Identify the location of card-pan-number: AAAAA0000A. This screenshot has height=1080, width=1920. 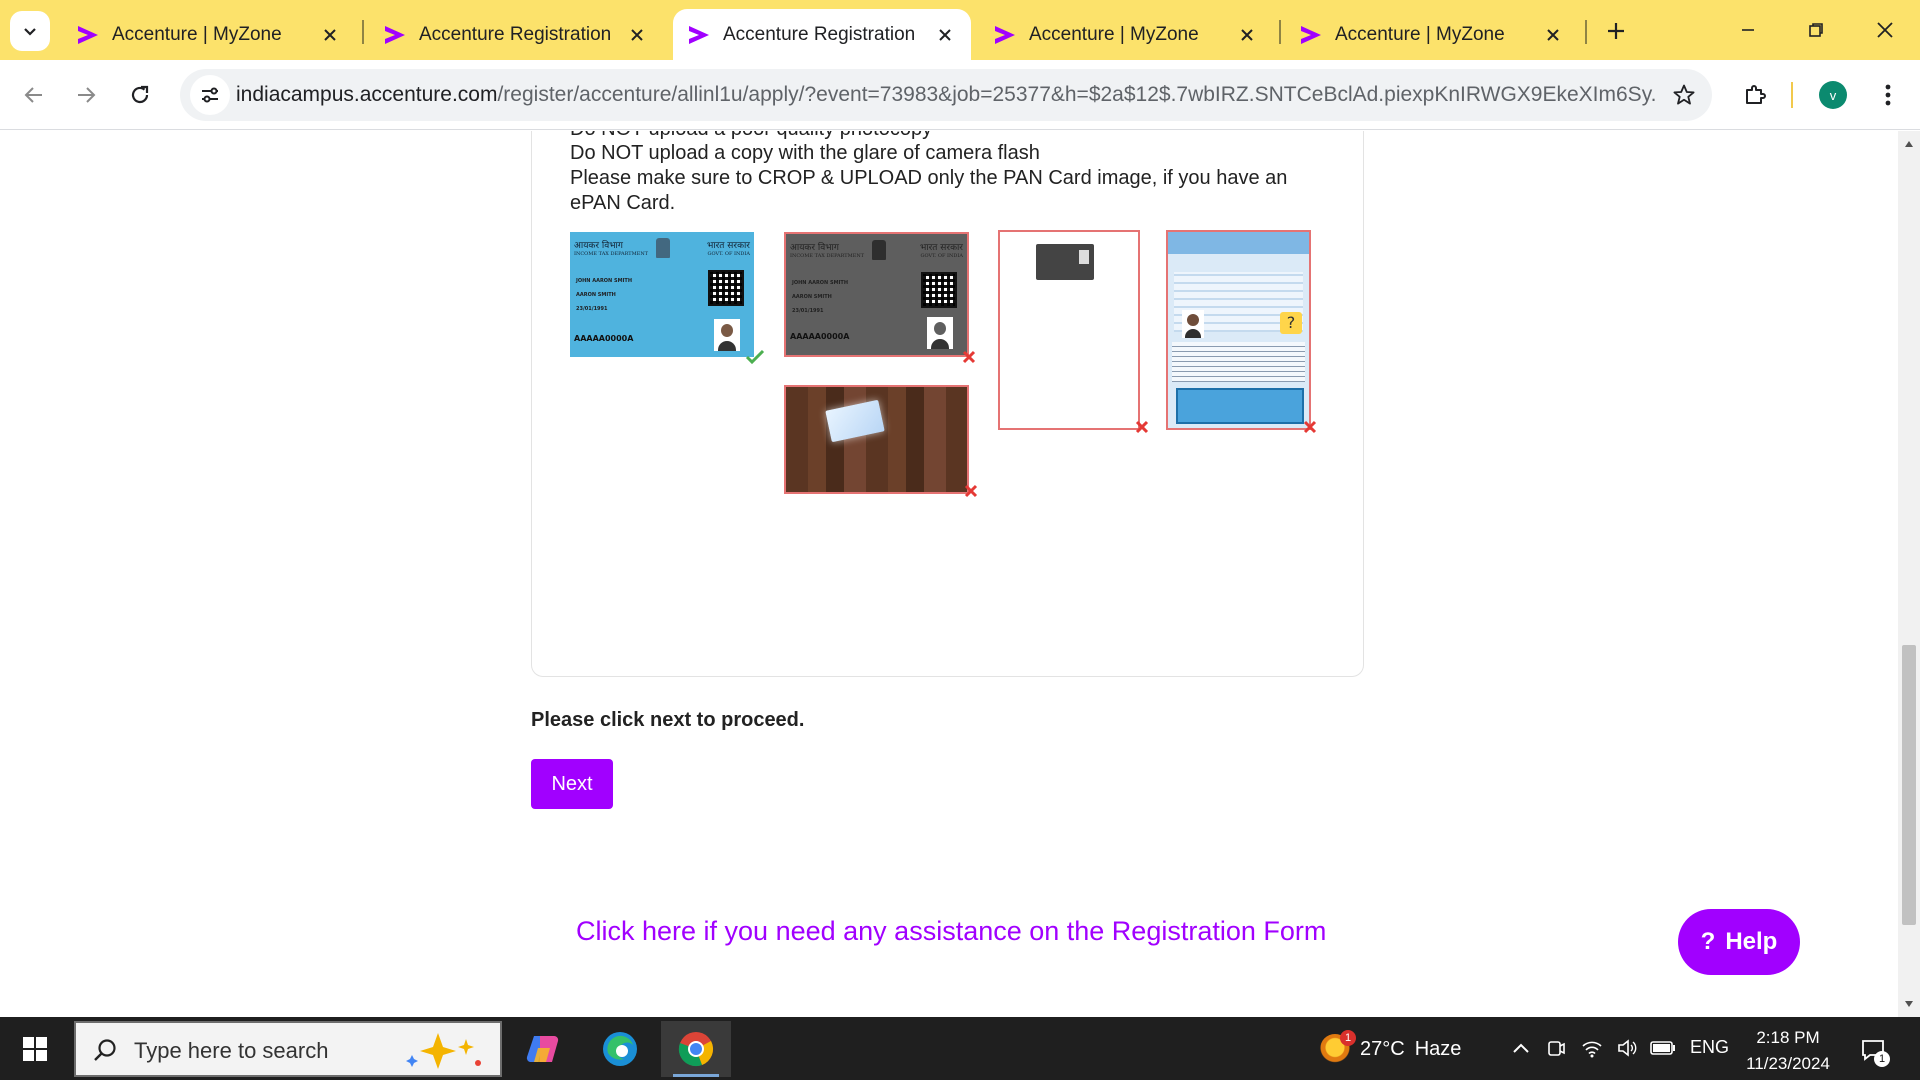
(604, 338).